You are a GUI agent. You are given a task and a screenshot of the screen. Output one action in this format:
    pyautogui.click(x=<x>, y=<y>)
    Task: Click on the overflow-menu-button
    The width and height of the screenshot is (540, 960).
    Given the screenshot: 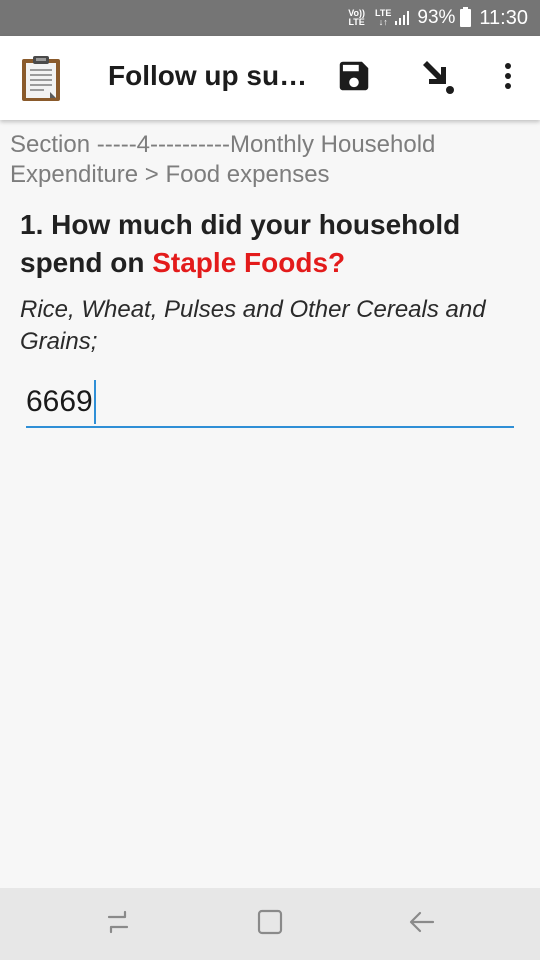 What is the action you would take?
    pyautogui.click(x=508, y=78)
    